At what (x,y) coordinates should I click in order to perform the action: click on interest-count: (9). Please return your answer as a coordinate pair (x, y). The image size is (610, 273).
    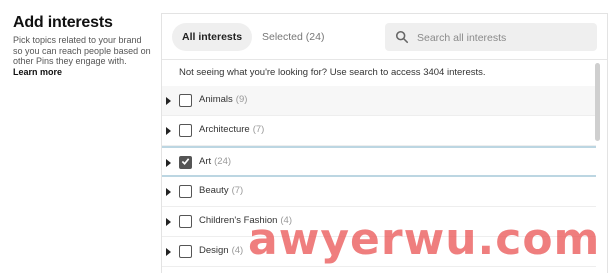
    Looking at the image, I should click on (241, 99).